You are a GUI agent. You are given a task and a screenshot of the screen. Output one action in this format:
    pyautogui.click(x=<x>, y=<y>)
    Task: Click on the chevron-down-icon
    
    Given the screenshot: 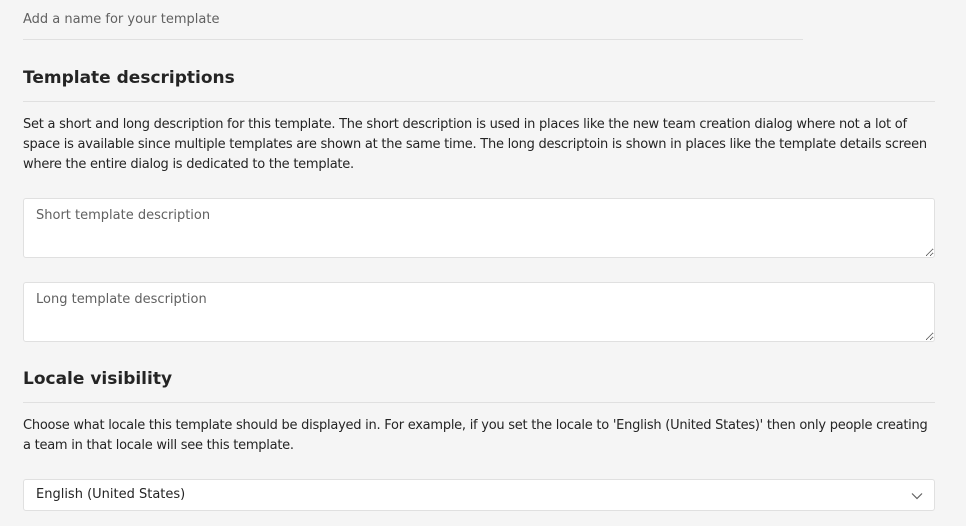 What is the action you would take?
    pyautogui.click(x=917, y=496)
    